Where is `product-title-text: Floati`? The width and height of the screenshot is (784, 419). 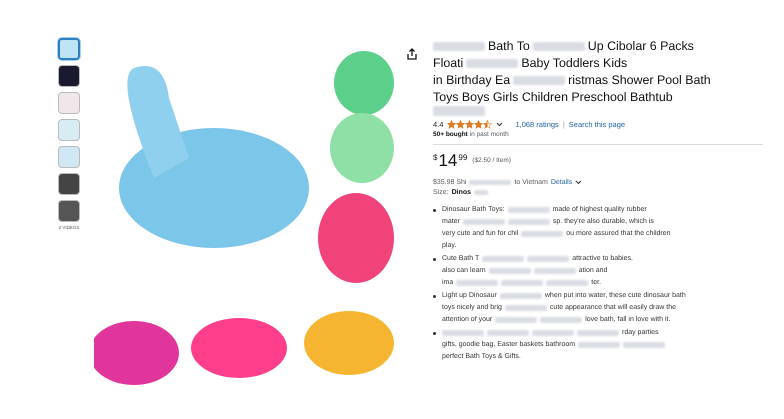
product-title-text: Floati is located at coordinates (448, 63).